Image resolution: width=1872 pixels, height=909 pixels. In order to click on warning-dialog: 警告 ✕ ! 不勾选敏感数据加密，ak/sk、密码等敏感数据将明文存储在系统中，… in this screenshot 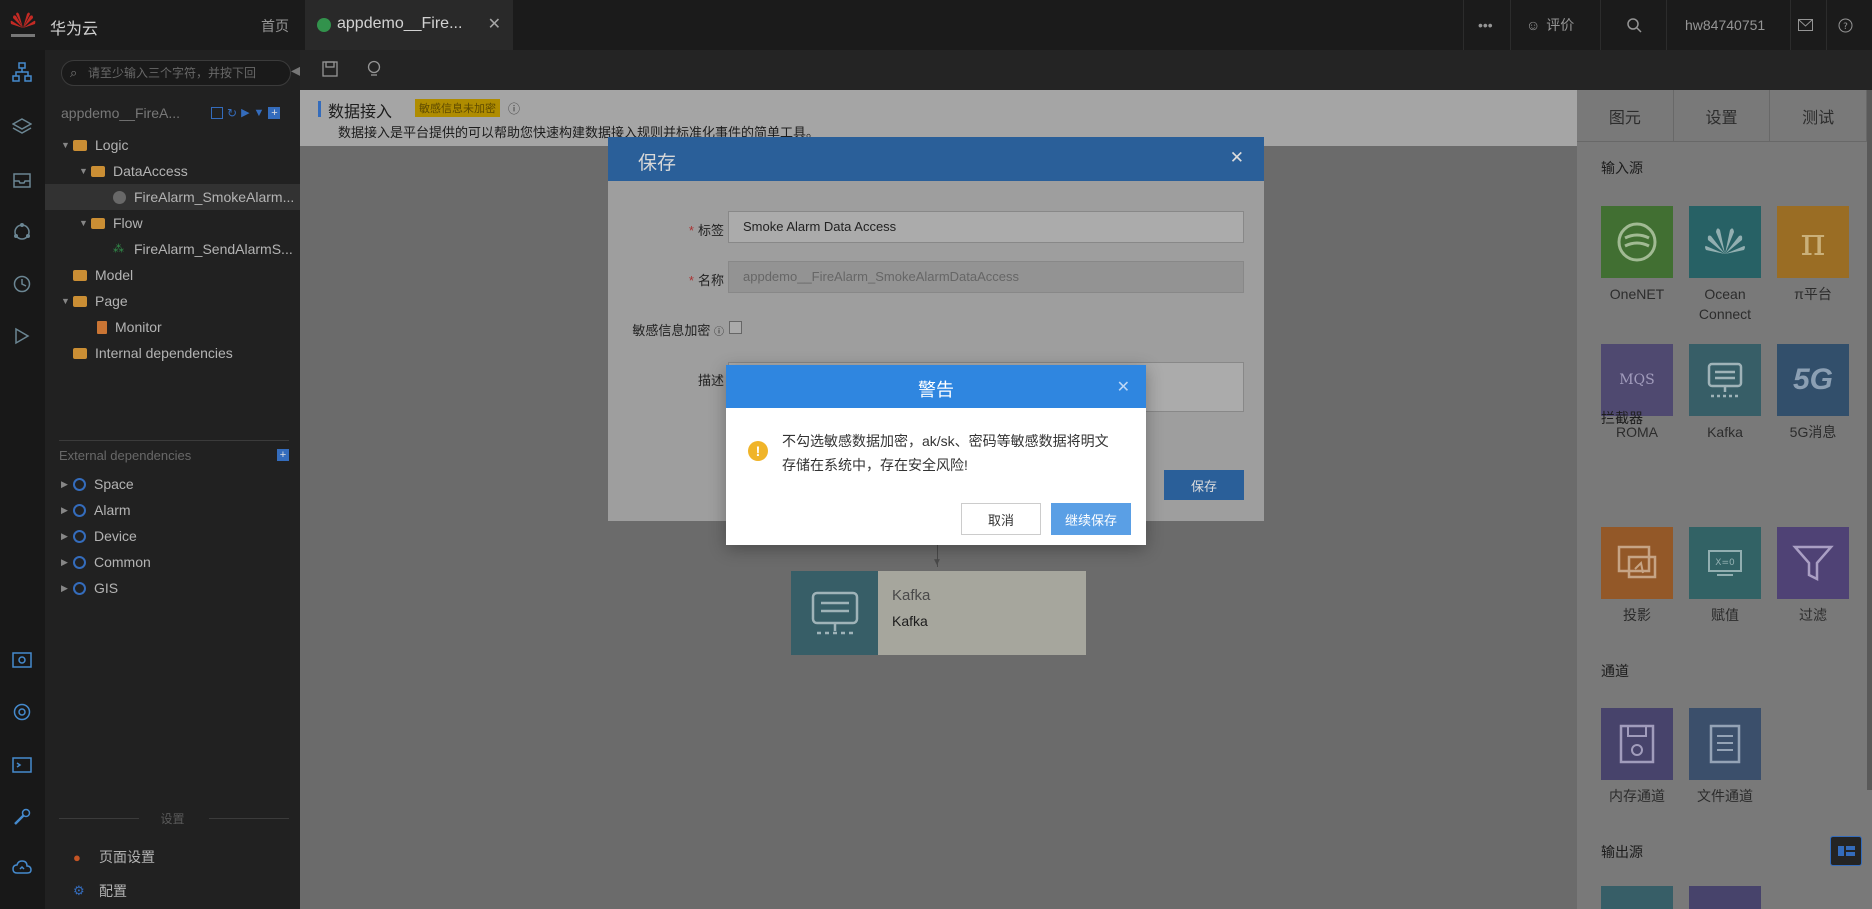, I will do `click(936, 455)`.